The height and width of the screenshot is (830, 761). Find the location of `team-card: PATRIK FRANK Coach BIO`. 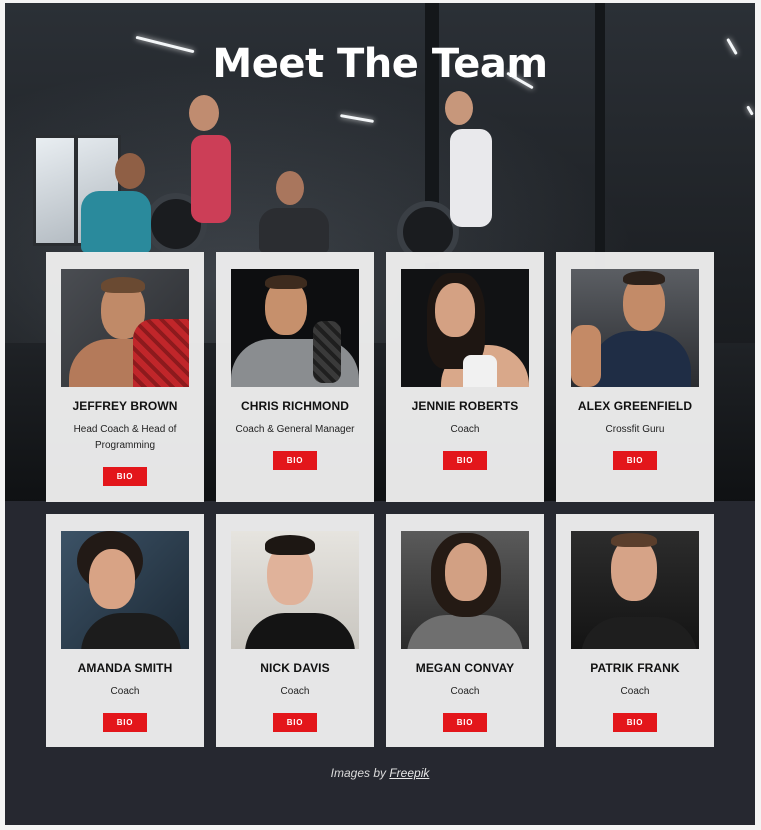

team-card: PATRIK FRANK Coach BIO is located at coordinates (635, 630).